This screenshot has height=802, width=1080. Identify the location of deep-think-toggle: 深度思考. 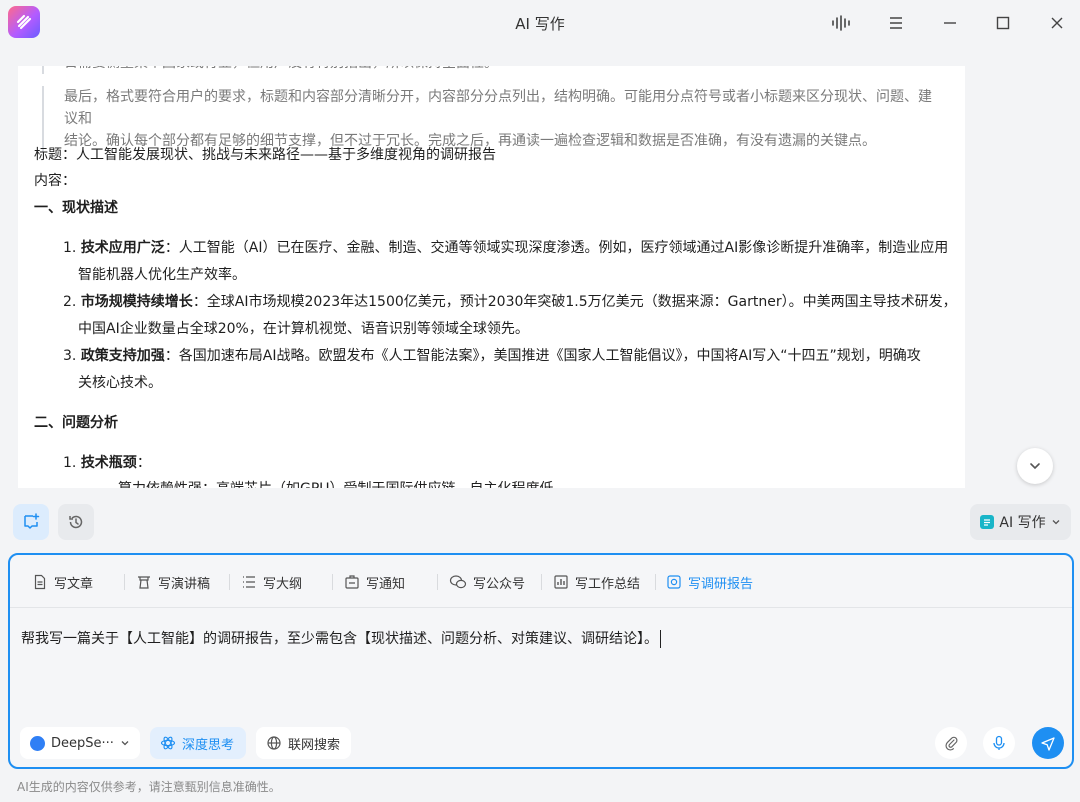
(198, 743).